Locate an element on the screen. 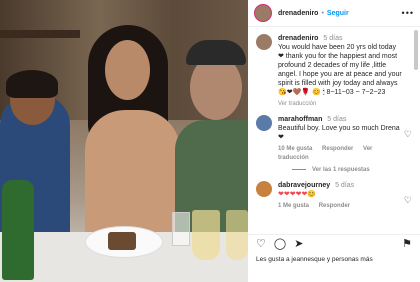  heart-icon: ♡ is located at coordinates (261, 243).